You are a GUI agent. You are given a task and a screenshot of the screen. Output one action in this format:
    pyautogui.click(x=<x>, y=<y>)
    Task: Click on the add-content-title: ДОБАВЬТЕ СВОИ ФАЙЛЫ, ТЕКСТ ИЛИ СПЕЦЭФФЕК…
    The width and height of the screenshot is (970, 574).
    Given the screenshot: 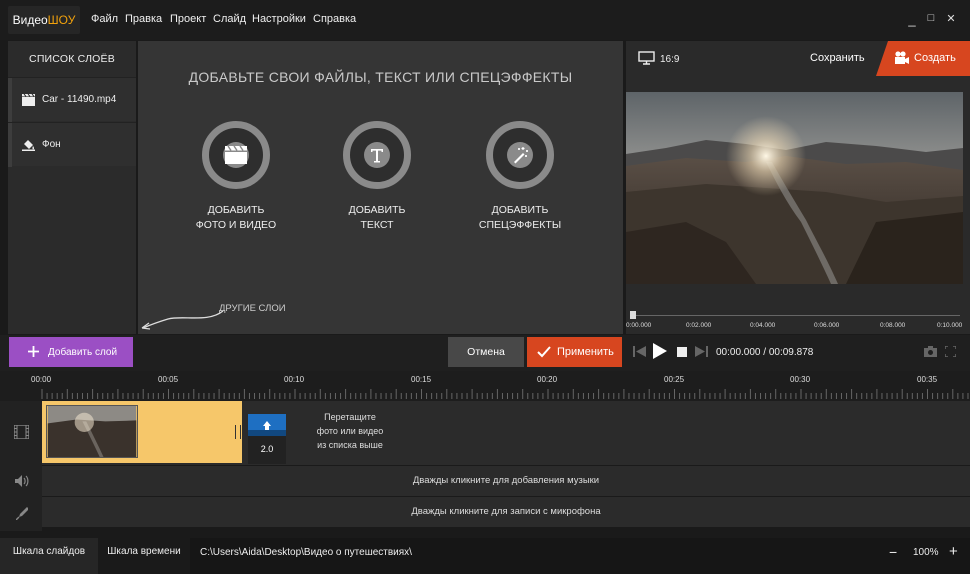 What is the action you would take?
    pyautogui.click(x=380, y=77)
    